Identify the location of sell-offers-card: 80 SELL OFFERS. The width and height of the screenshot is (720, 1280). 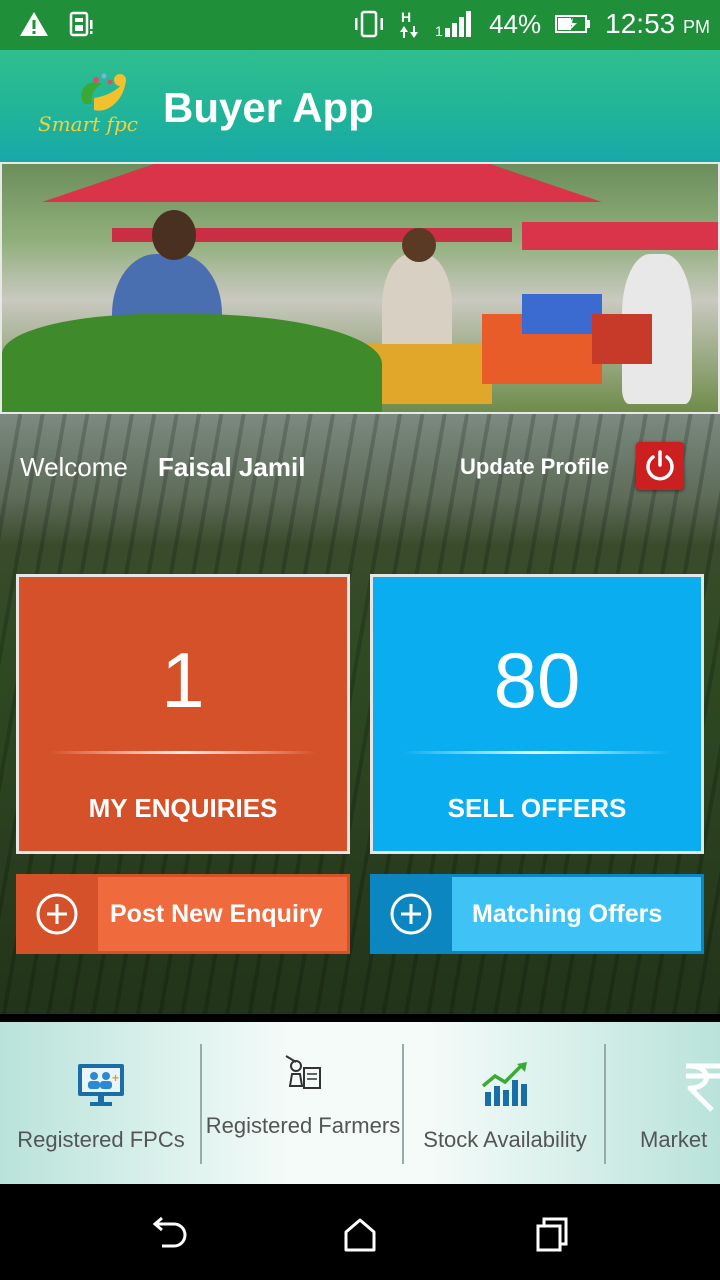
(537, 714).